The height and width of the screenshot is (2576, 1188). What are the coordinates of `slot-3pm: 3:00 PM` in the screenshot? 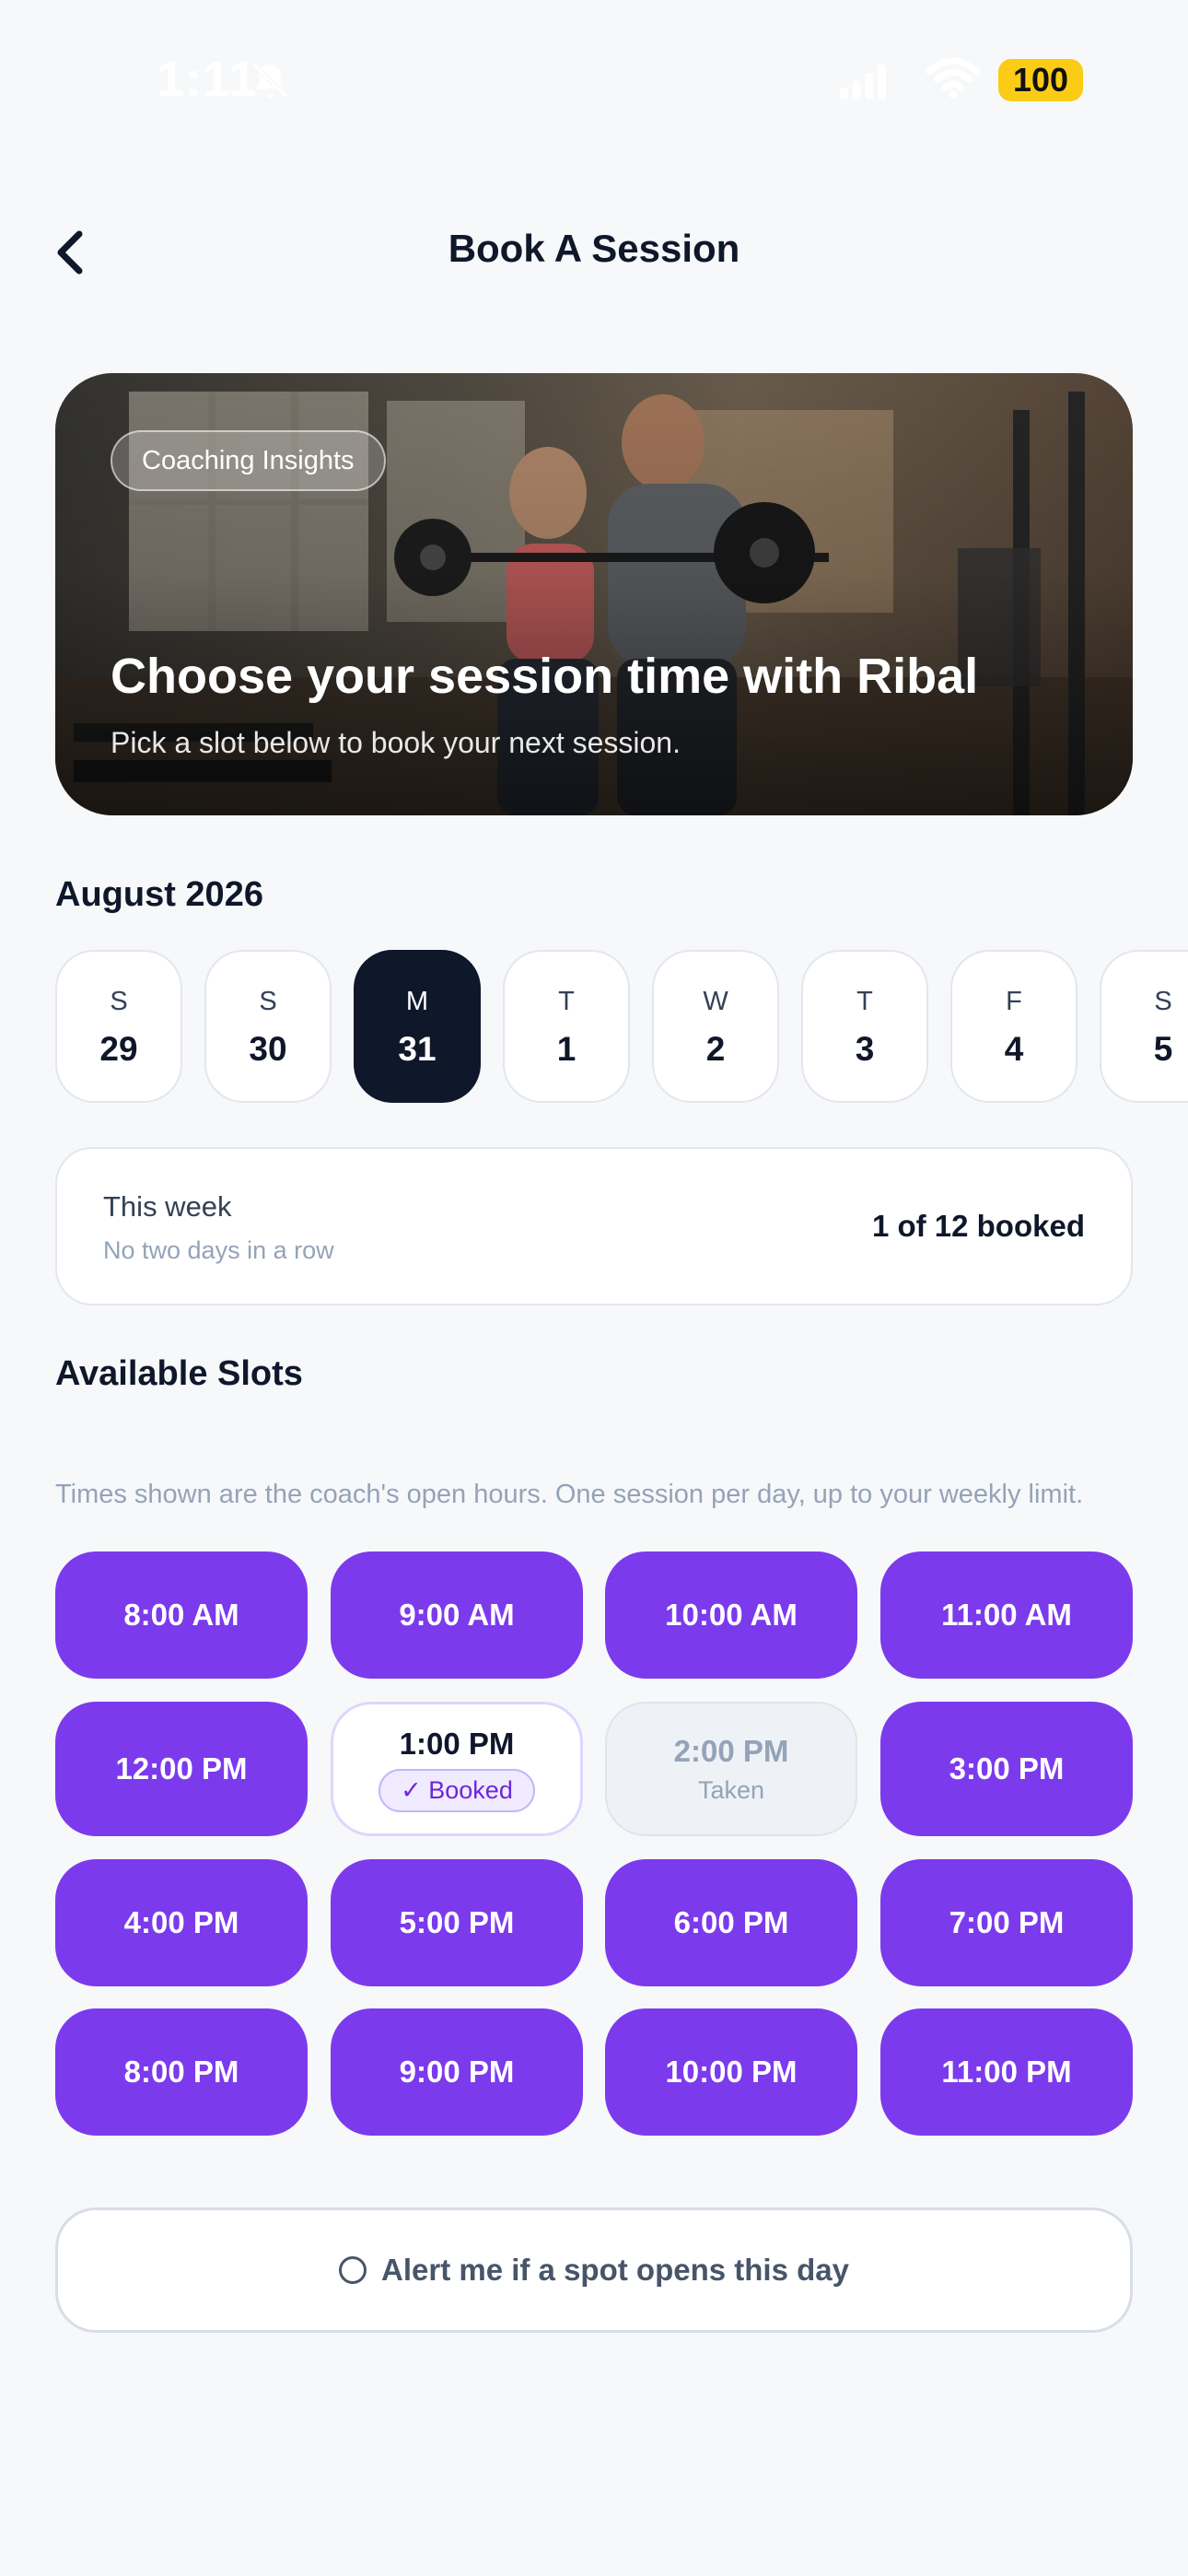 It's located at (1007, 1769).